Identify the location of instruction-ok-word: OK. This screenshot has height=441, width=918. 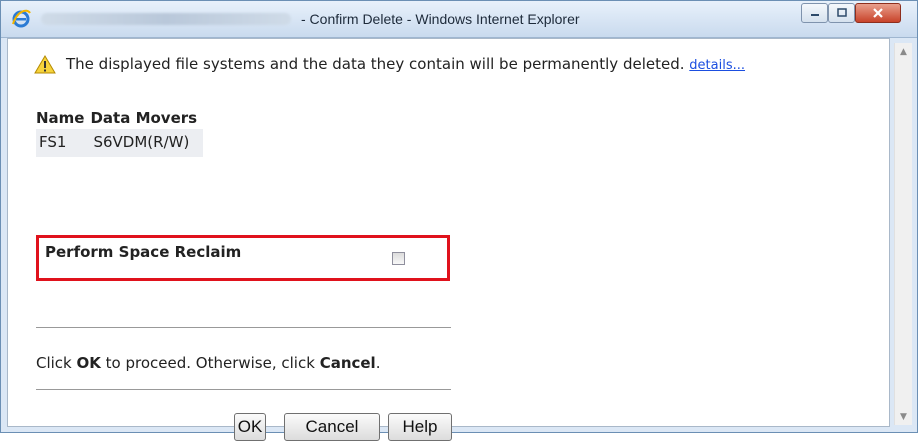
(88, 363).